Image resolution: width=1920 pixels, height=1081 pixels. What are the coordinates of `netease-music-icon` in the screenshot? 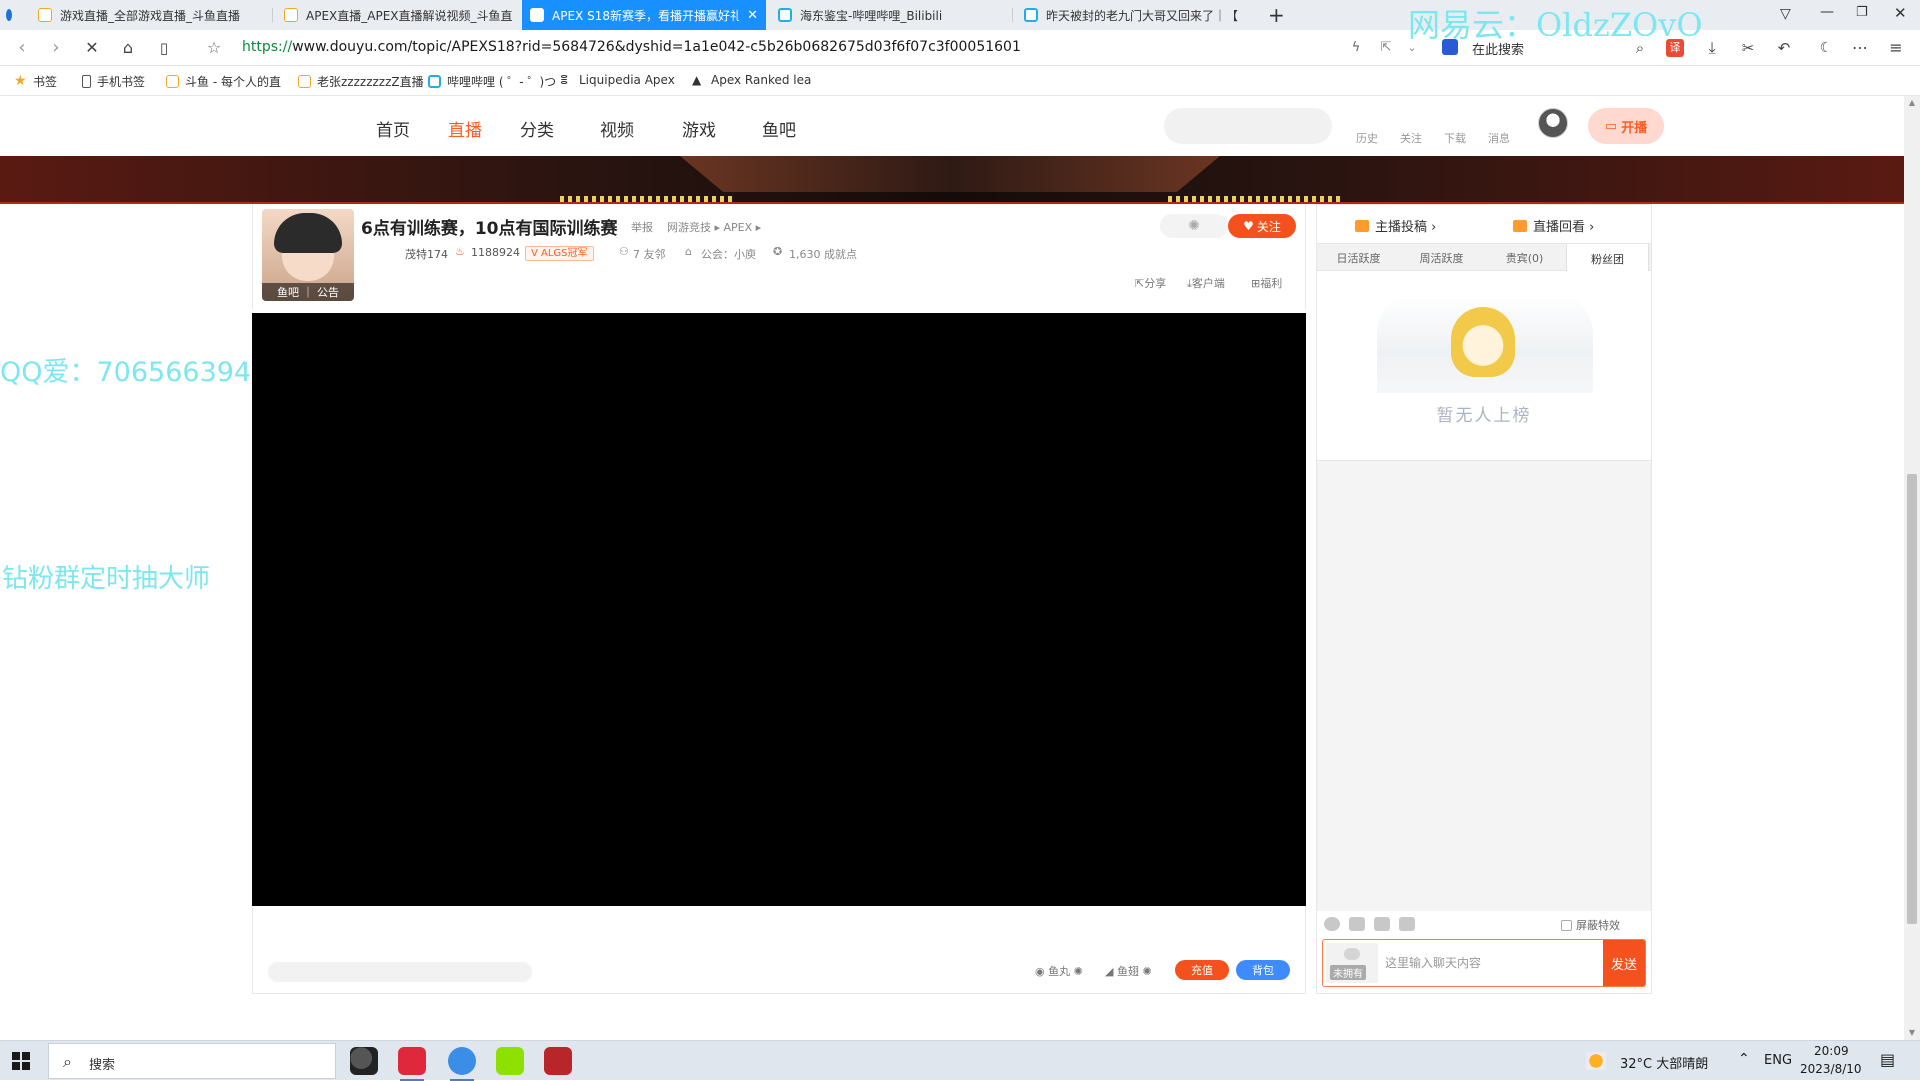 It's located at (412, 1064).